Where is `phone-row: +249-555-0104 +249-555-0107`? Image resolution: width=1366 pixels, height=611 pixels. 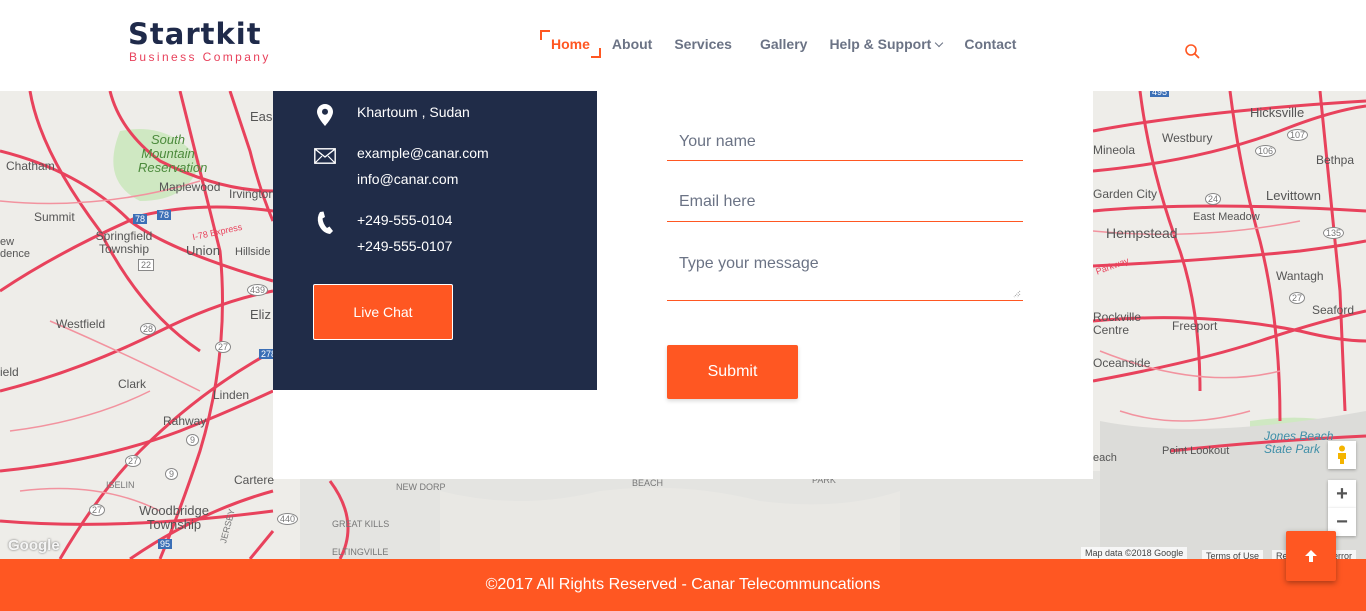
phone-row: +249-555-0104 +249-555-0107 is located at coordinates (382, 233).